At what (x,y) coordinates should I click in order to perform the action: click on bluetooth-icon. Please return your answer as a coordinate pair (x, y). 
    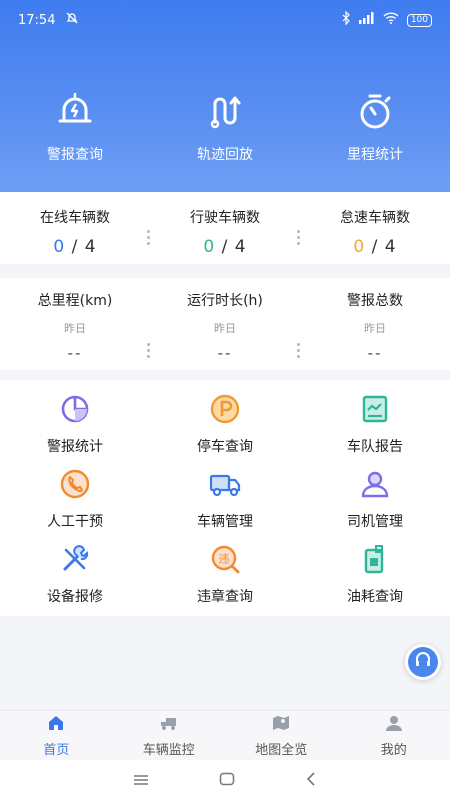
    Looking at the image, I should click on (346, 19).